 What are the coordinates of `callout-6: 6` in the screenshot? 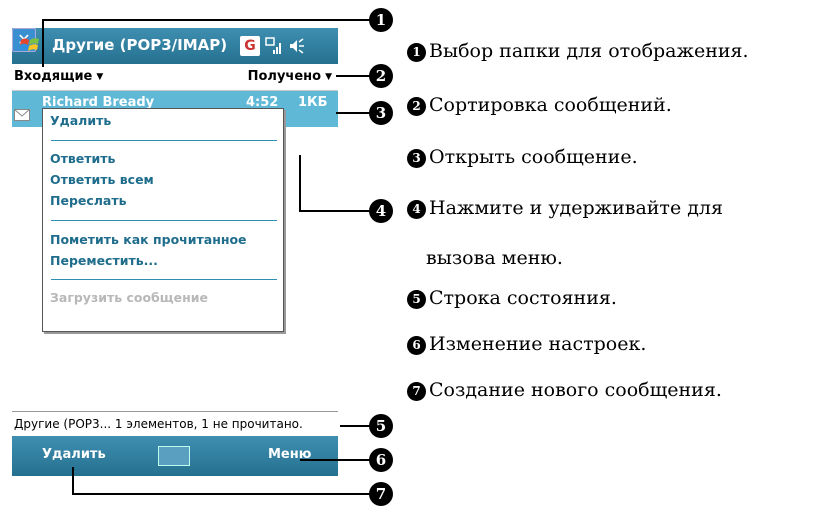 It's located at (381, 460).